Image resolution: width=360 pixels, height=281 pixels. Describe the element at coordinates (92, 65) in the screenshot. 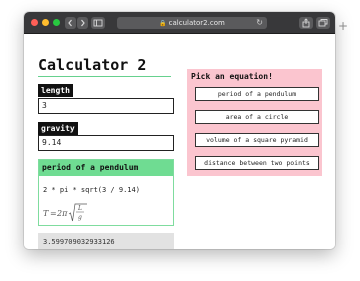

I see `page-title: Calculator 2` at that location.